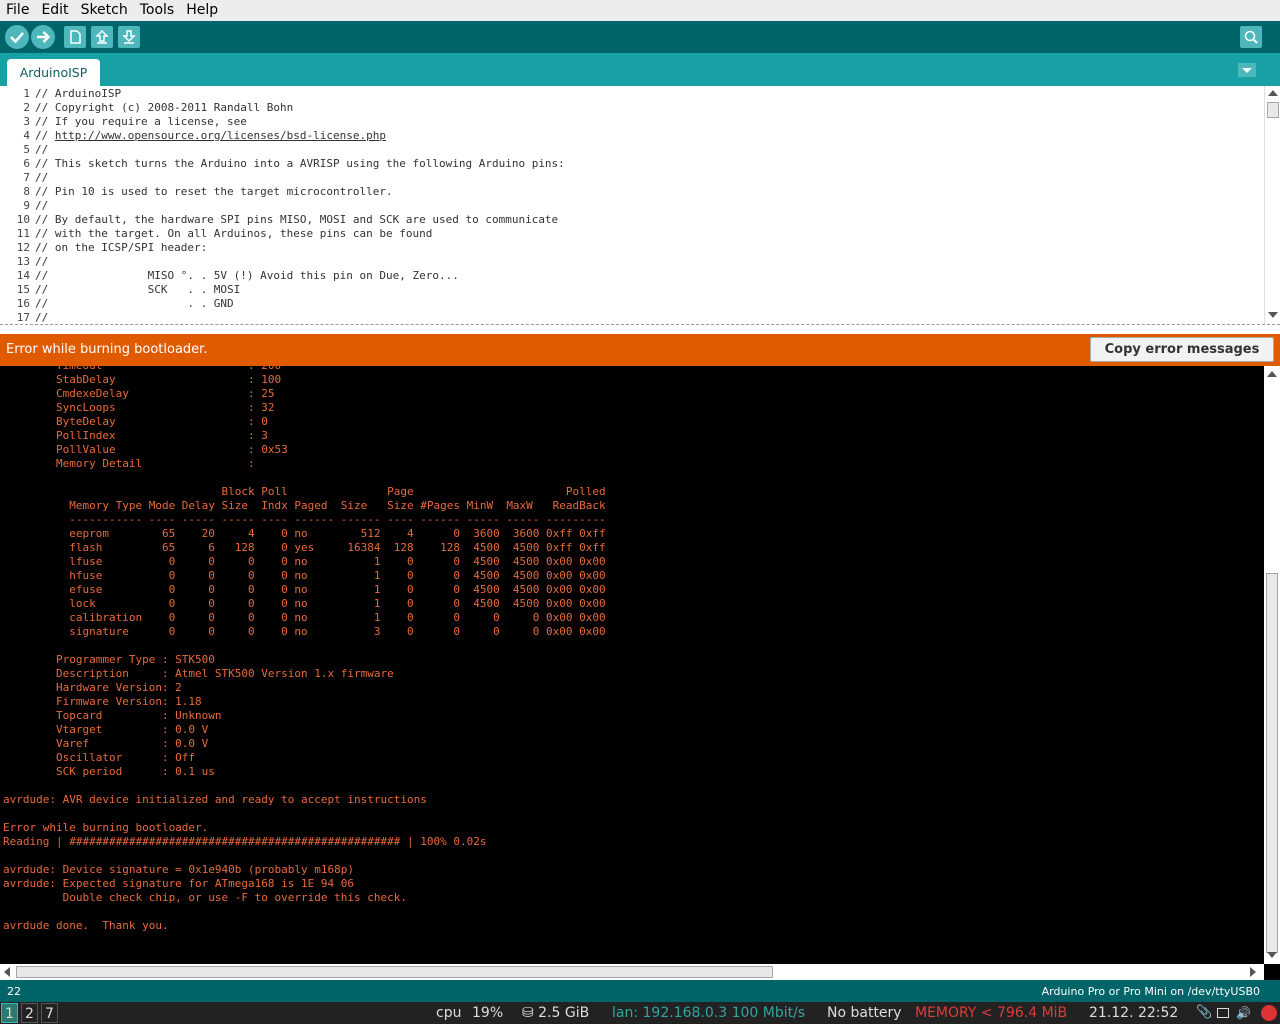 The image size is (1280, 1024). I want to click on splitter, so click(640, 329).